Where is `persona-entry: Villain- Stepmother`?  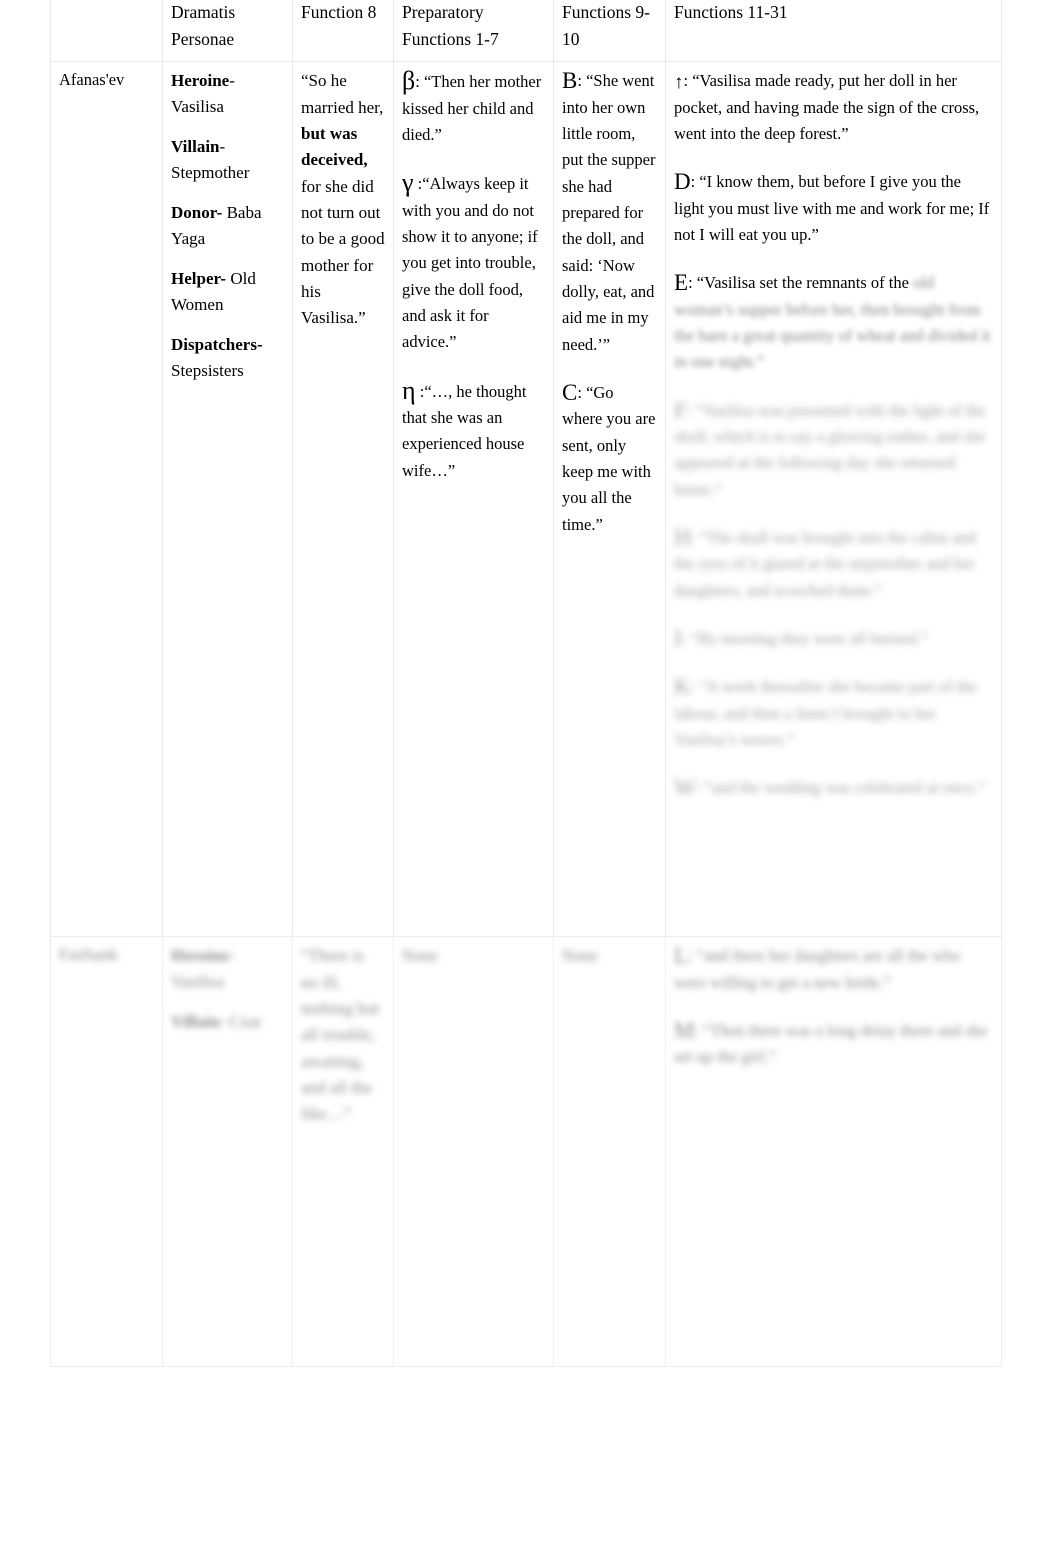 persona-entry: Villain- Stepmother is located at coordinates (227, 159).